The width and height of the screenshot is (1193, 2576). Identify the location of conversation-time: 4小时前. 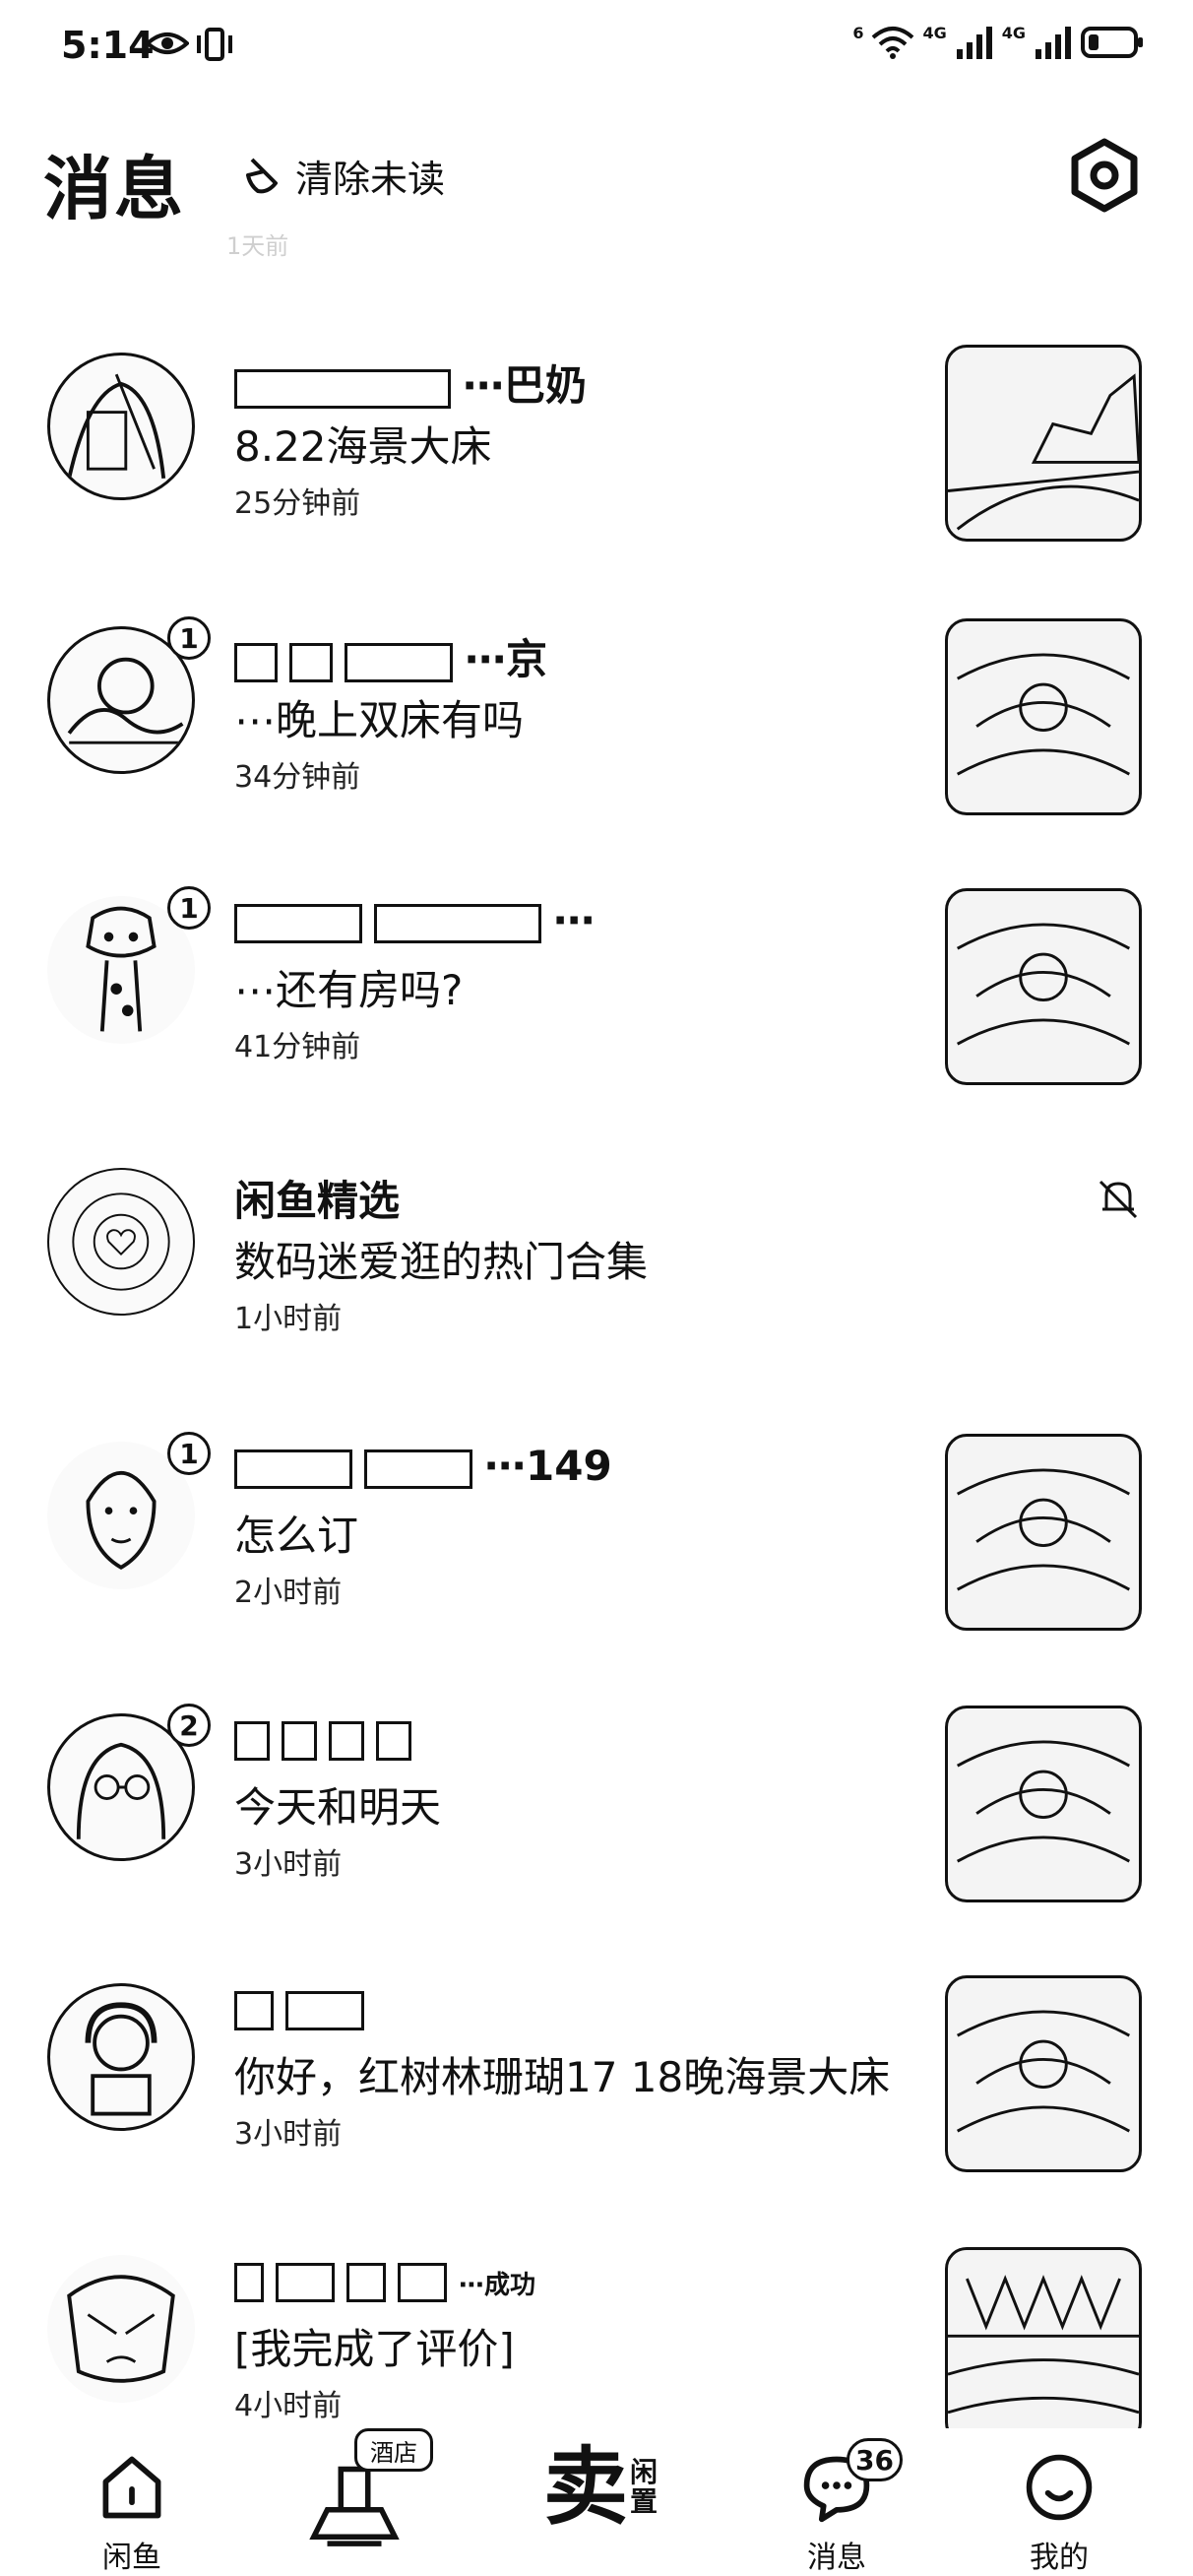
(288, 2406).